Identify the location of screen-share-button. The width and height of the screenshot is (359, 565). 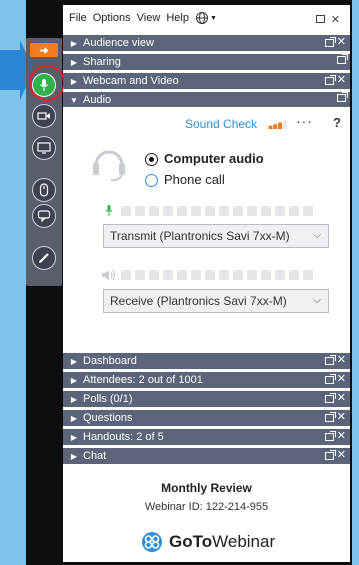
(44, 148).